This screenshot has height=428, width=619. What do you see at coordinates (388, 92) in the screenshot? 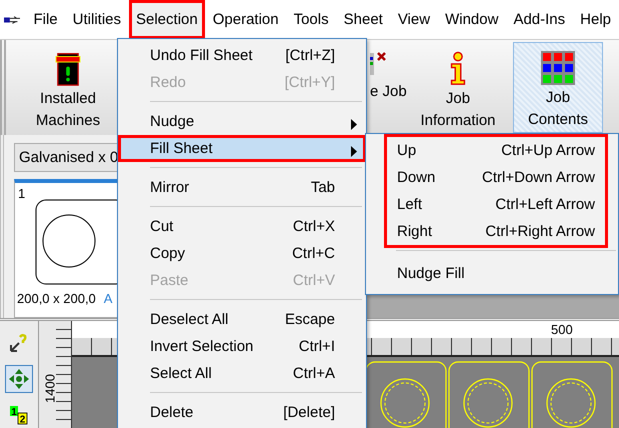
I see `toolbar-button-label: e Job` at bounding box center [388, 92].